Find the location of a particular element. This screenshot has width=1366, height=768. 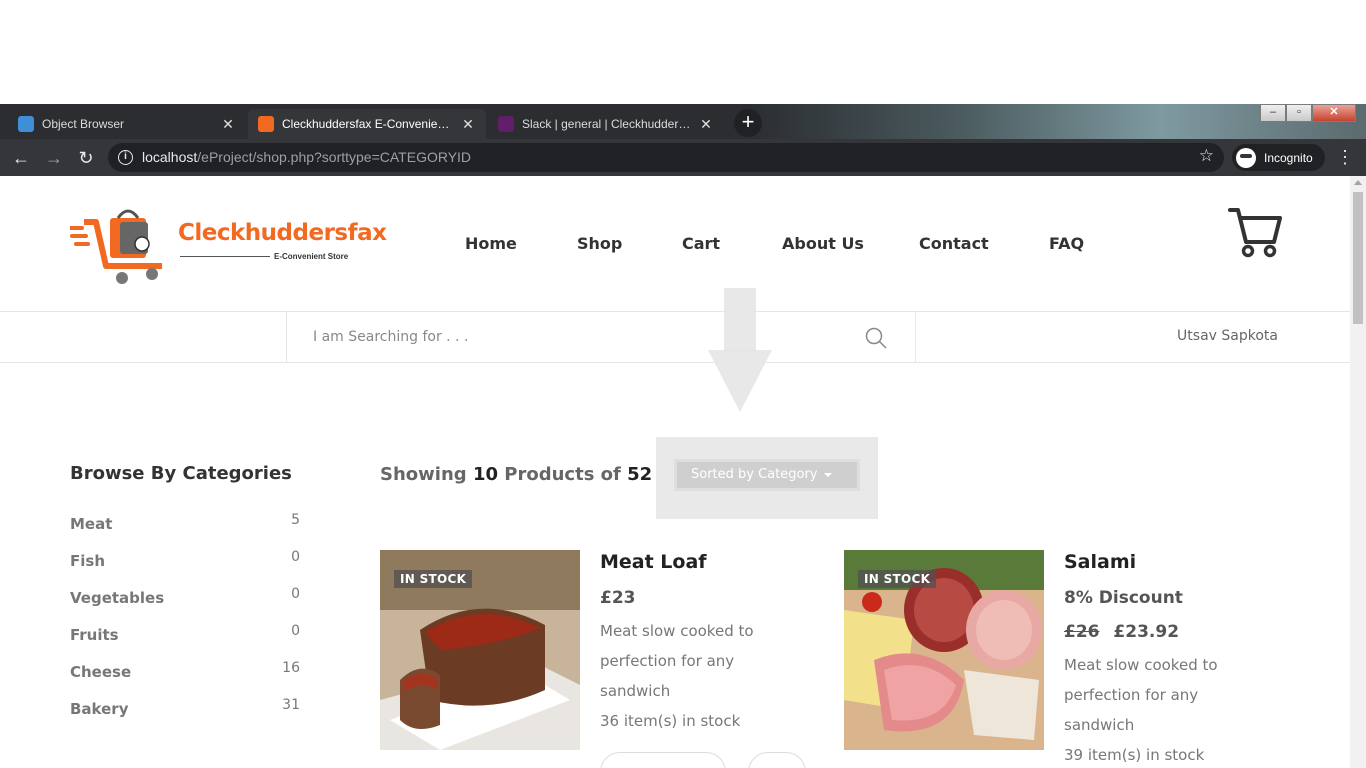

sort-panel: Sorted by Category is located at coordinates (767, 478).